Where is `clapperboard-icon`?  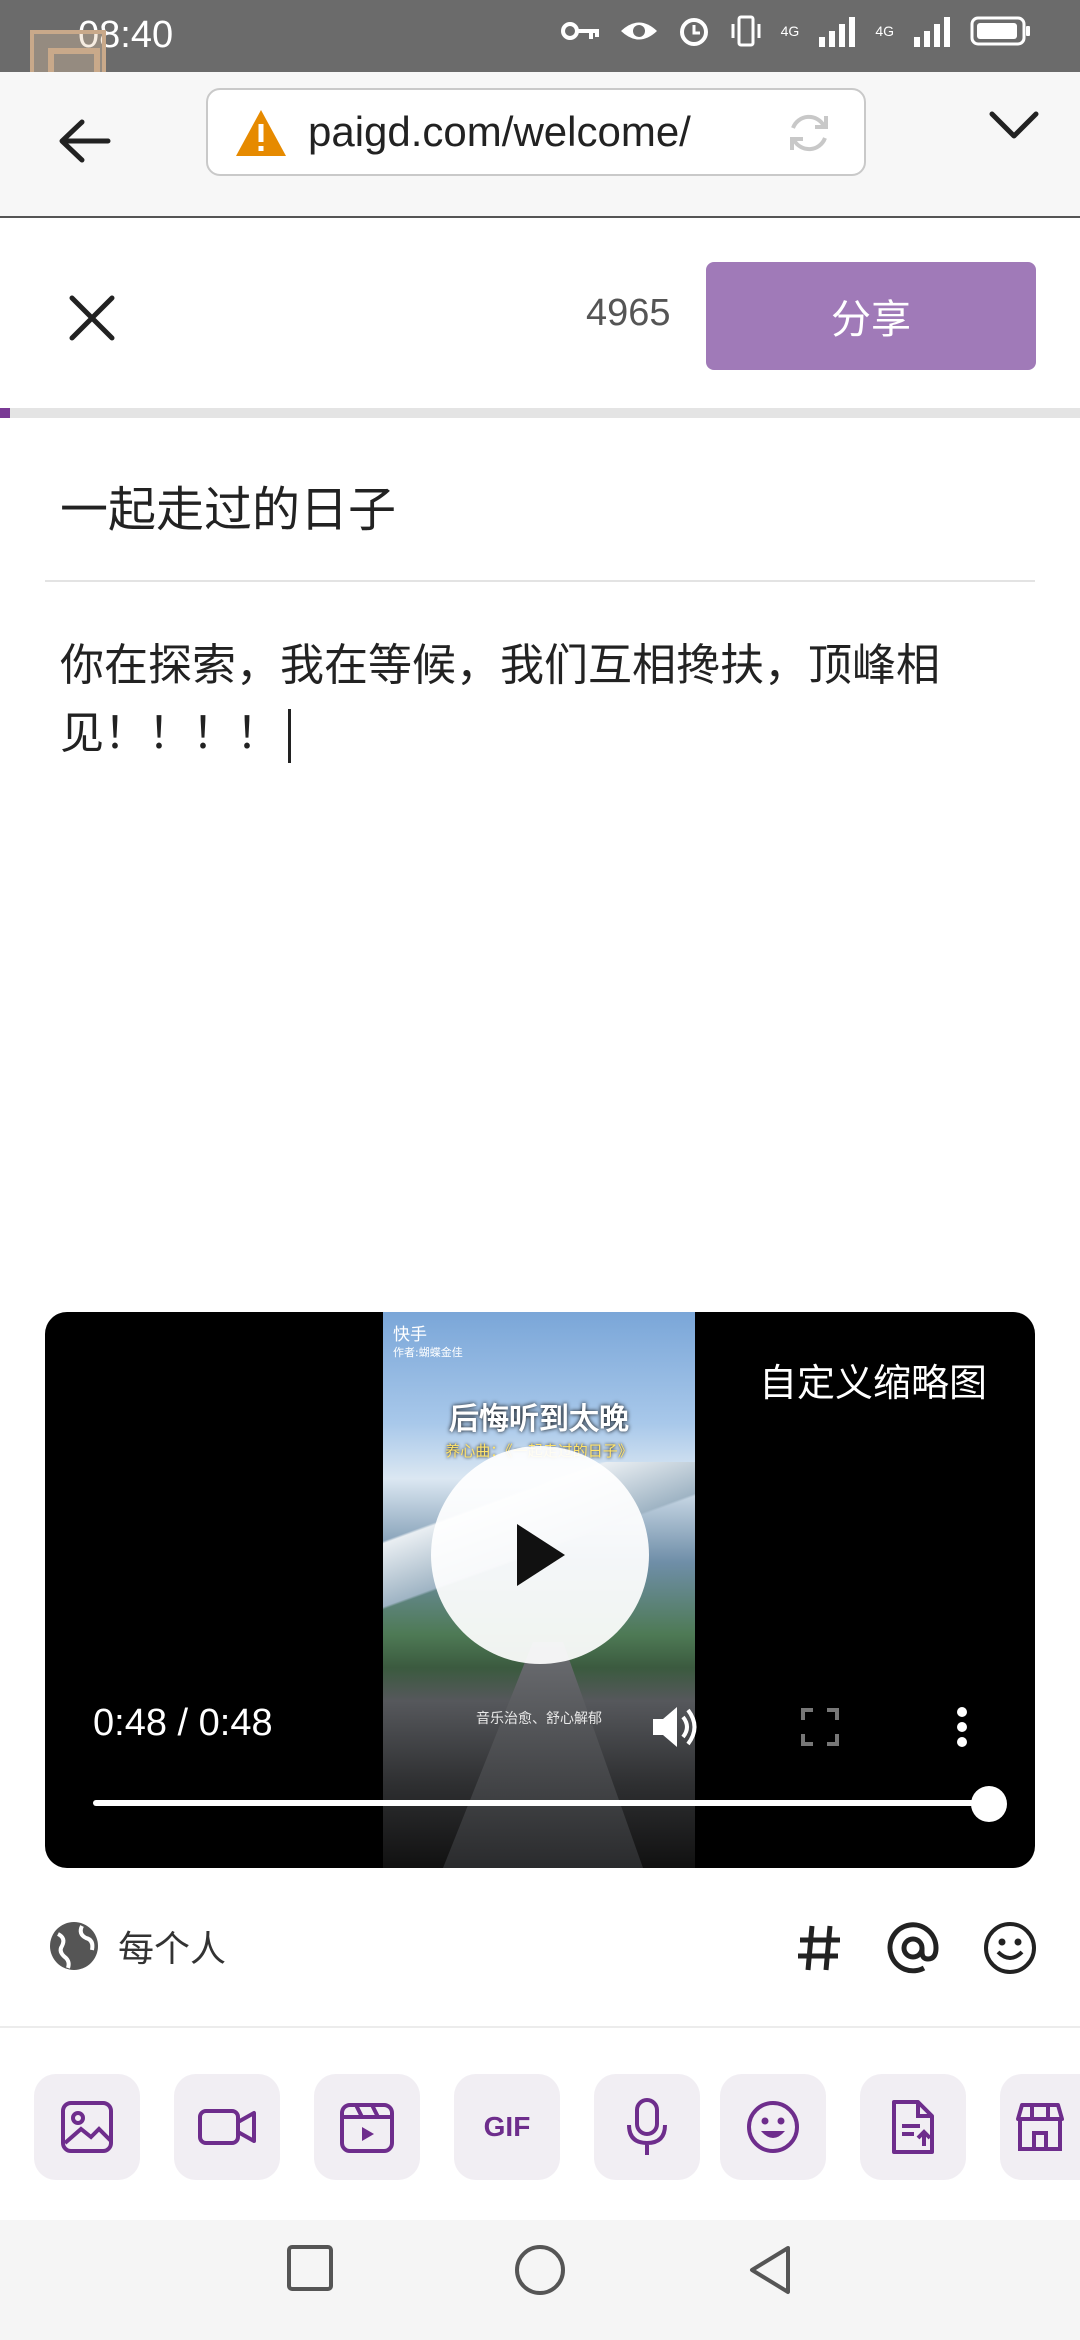
clapperboard-icon is located at coordinates (367, 2128).